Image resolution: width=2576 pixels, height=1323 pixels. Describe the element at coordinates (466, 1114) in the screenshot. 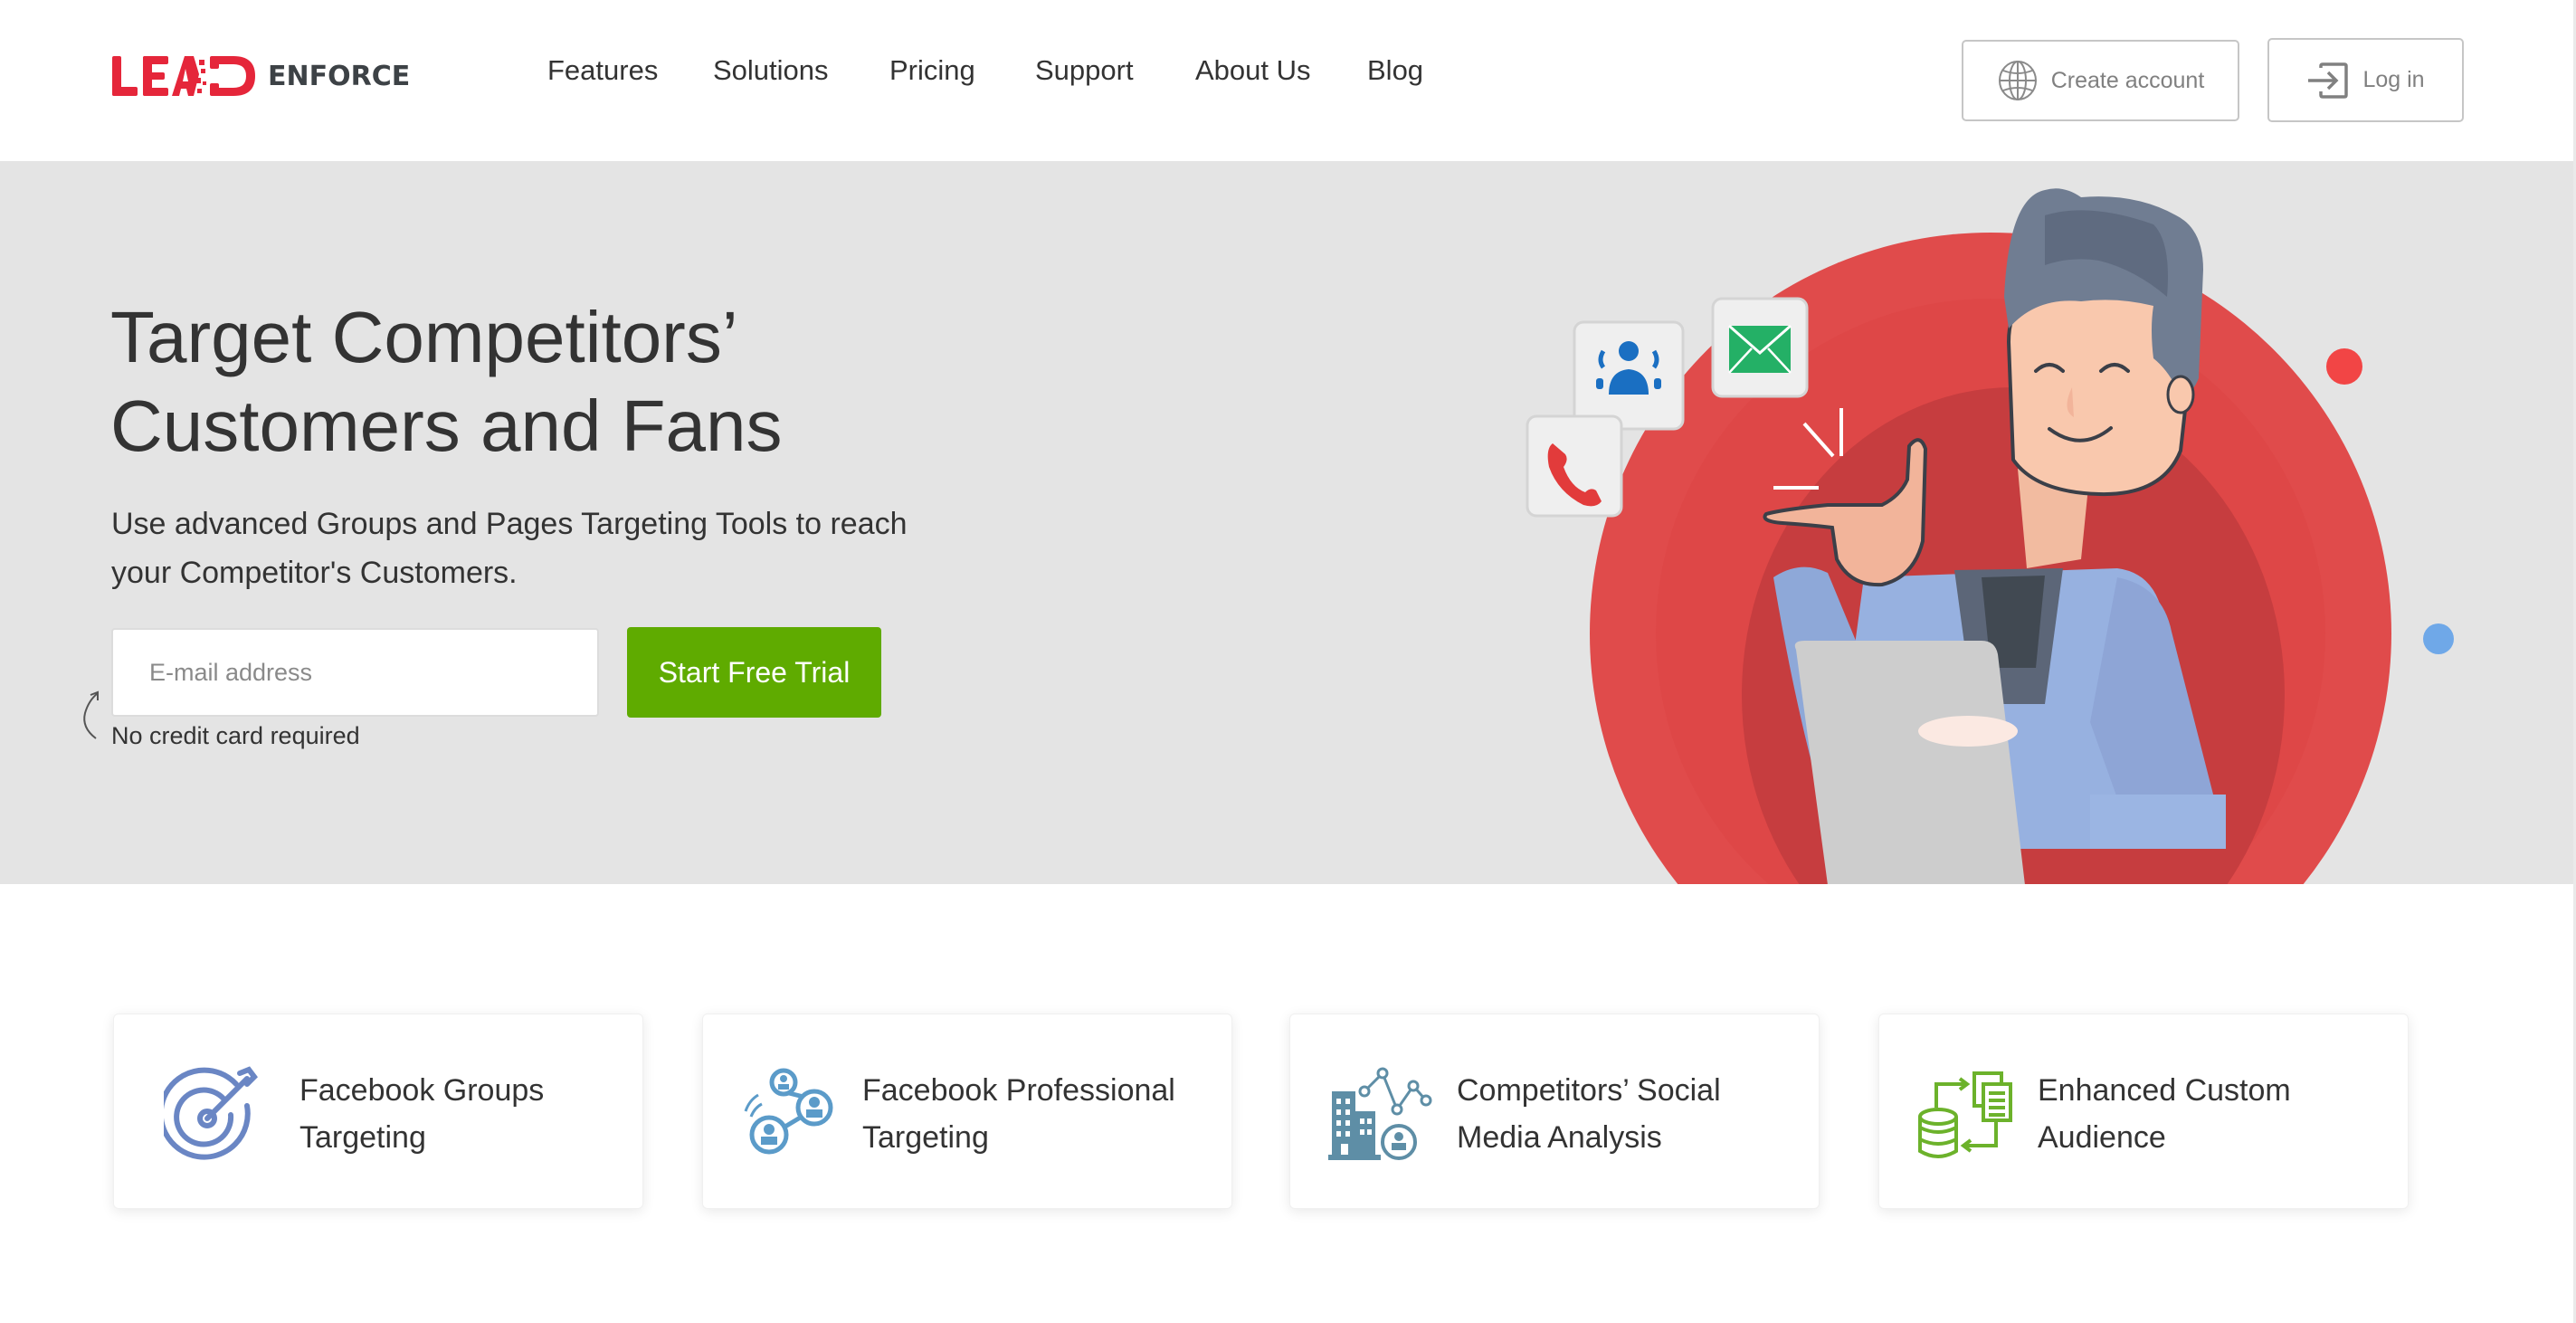

I see `feature-title: Facebook Groups Targeting` at that location.